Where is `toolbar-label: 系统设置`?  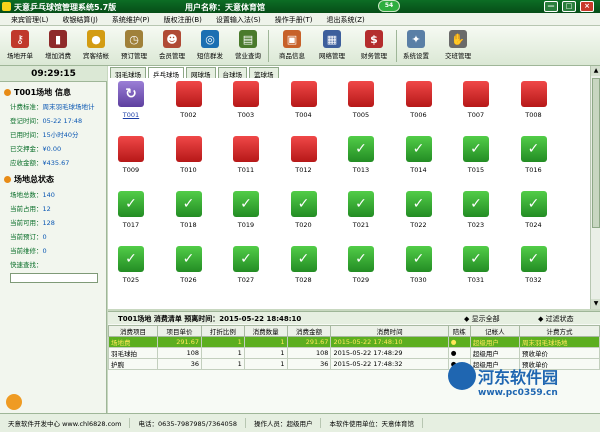
toolbar-label: 系统设置 is located at coordinates (416, 56).